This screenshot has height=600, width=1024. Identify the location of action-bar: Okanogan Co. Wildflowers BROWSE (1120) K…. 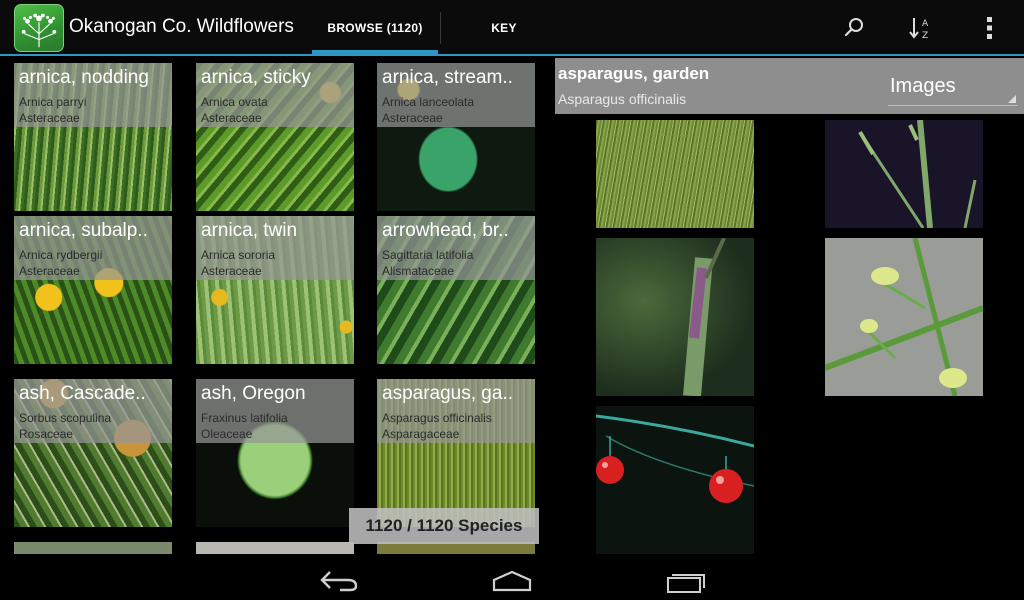
(512, 28).